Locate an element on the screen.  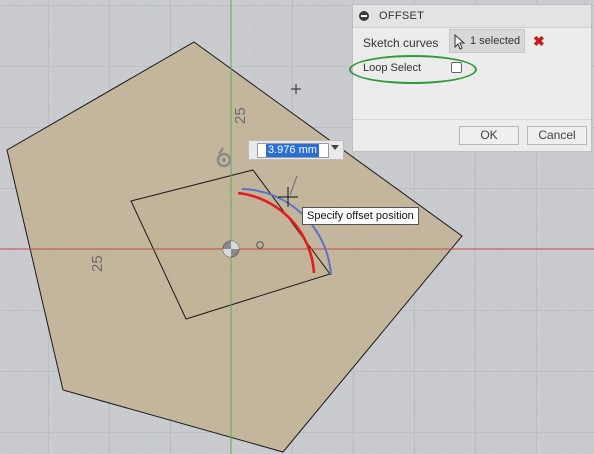
collapse-icon is located at coordinates (364, 16).